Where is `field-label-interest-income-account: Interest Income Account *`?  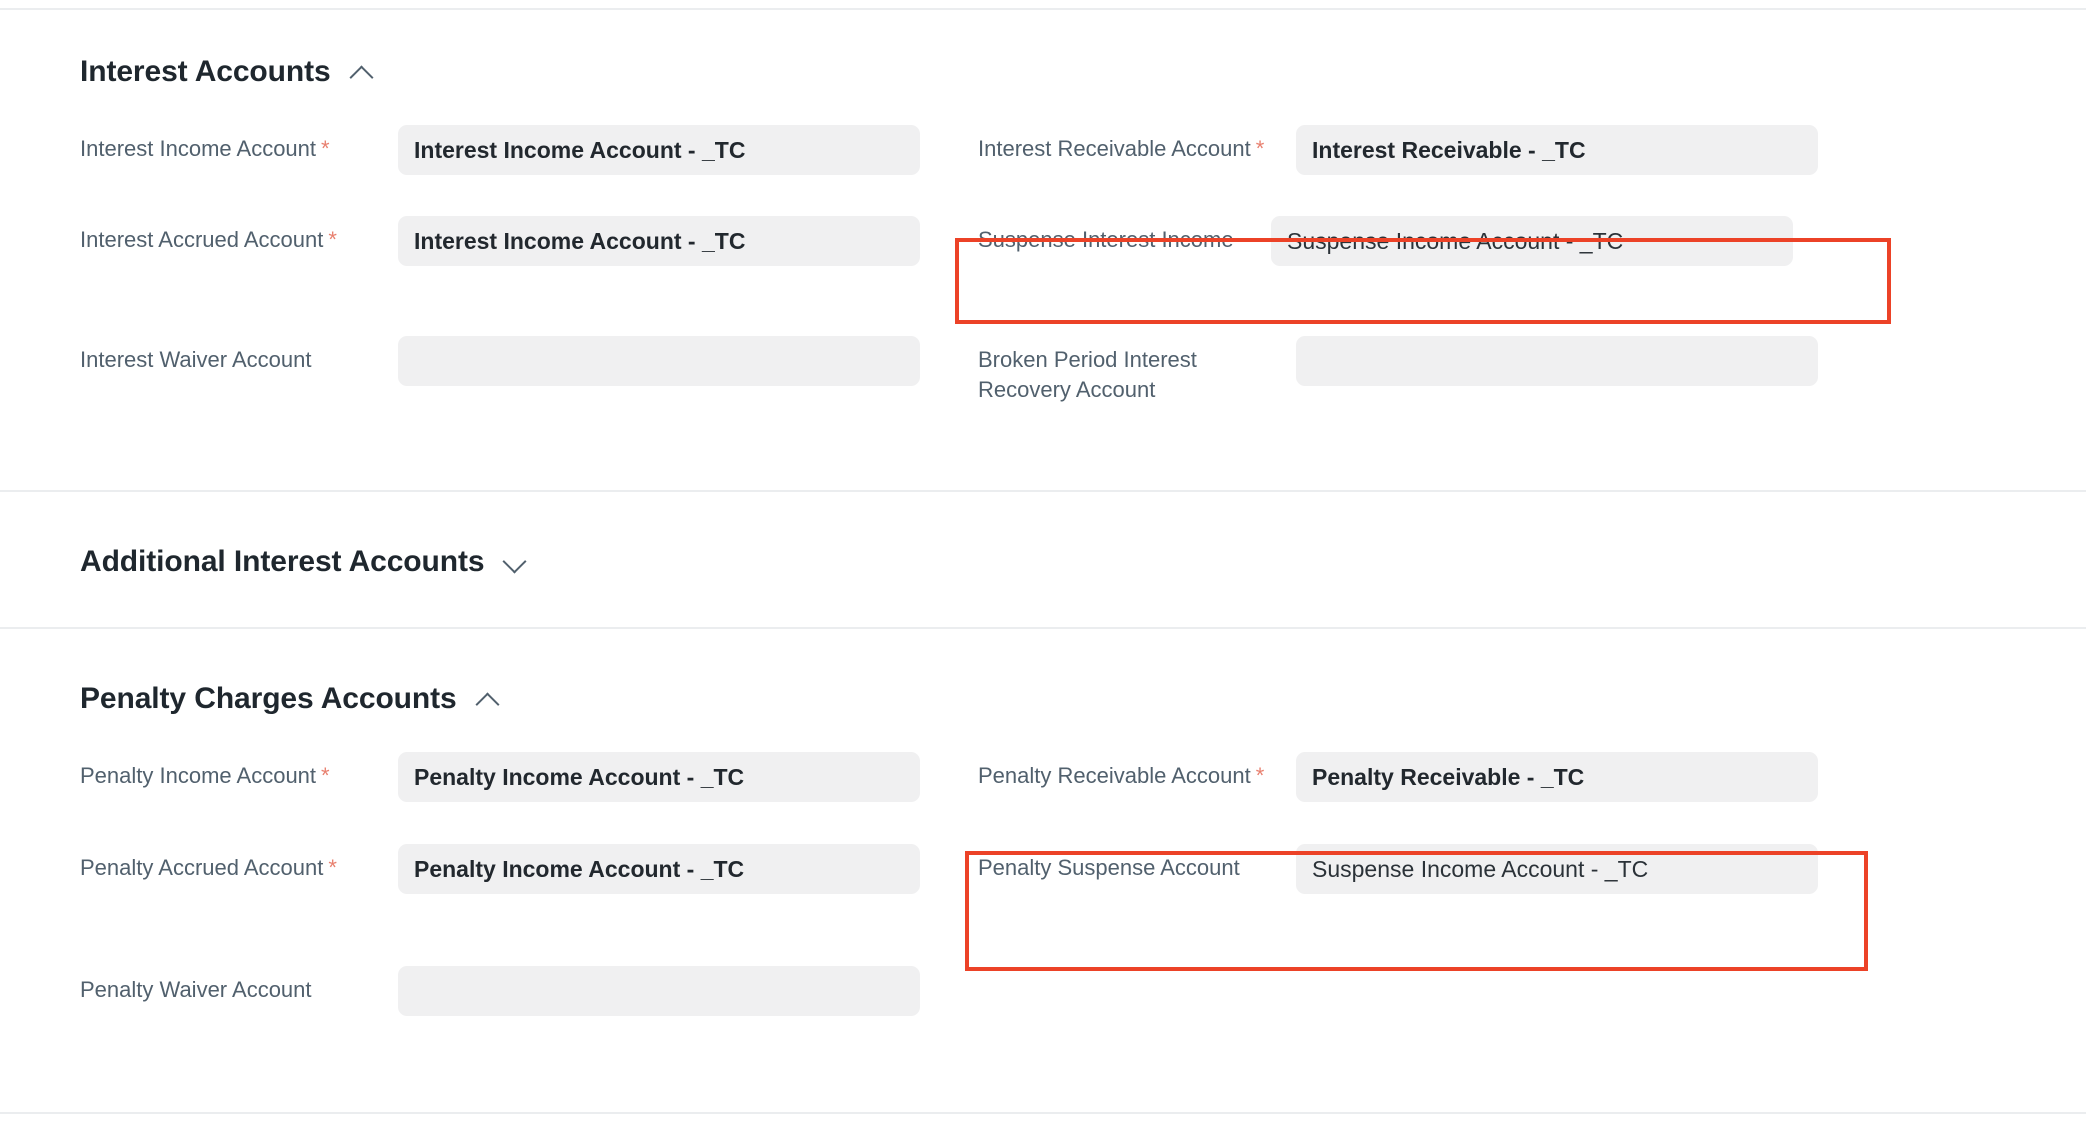 field-label-interest-income-account: Interest Income Account * is located at coordinates (205, 148).